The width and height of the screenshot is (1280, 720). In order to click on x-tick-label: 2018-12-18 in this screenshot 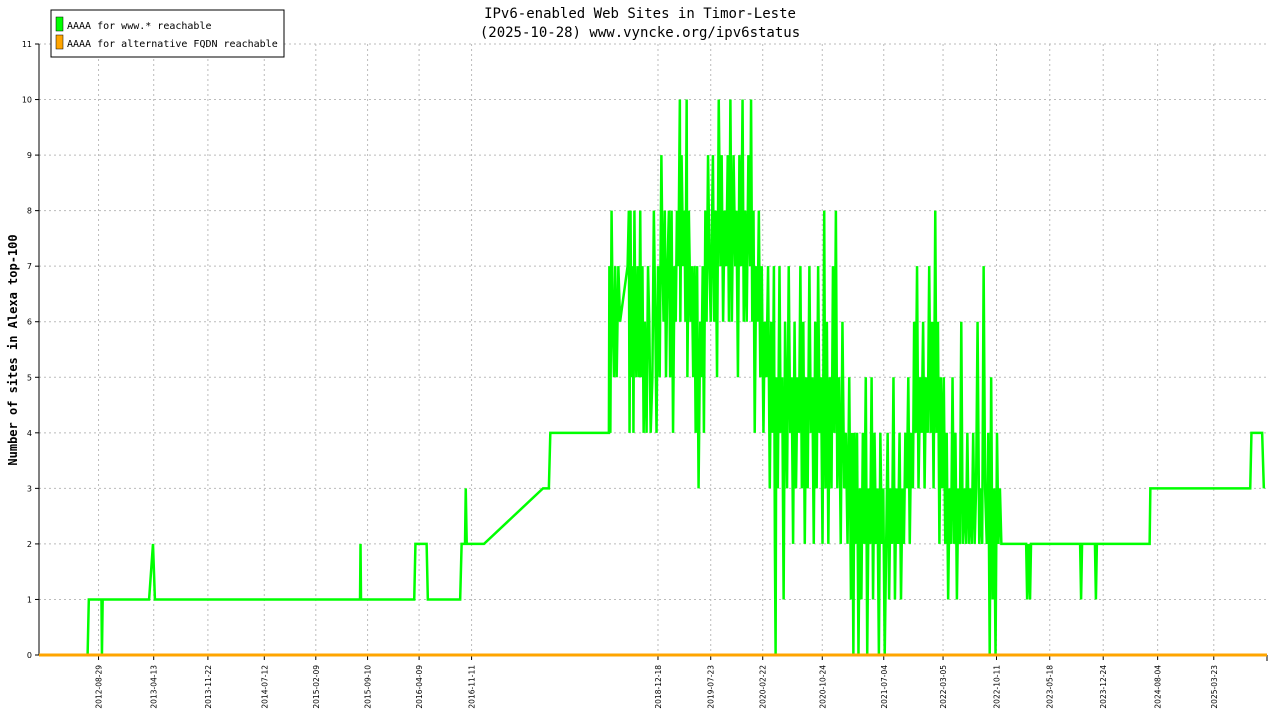, I will do `click(658, 687)`.